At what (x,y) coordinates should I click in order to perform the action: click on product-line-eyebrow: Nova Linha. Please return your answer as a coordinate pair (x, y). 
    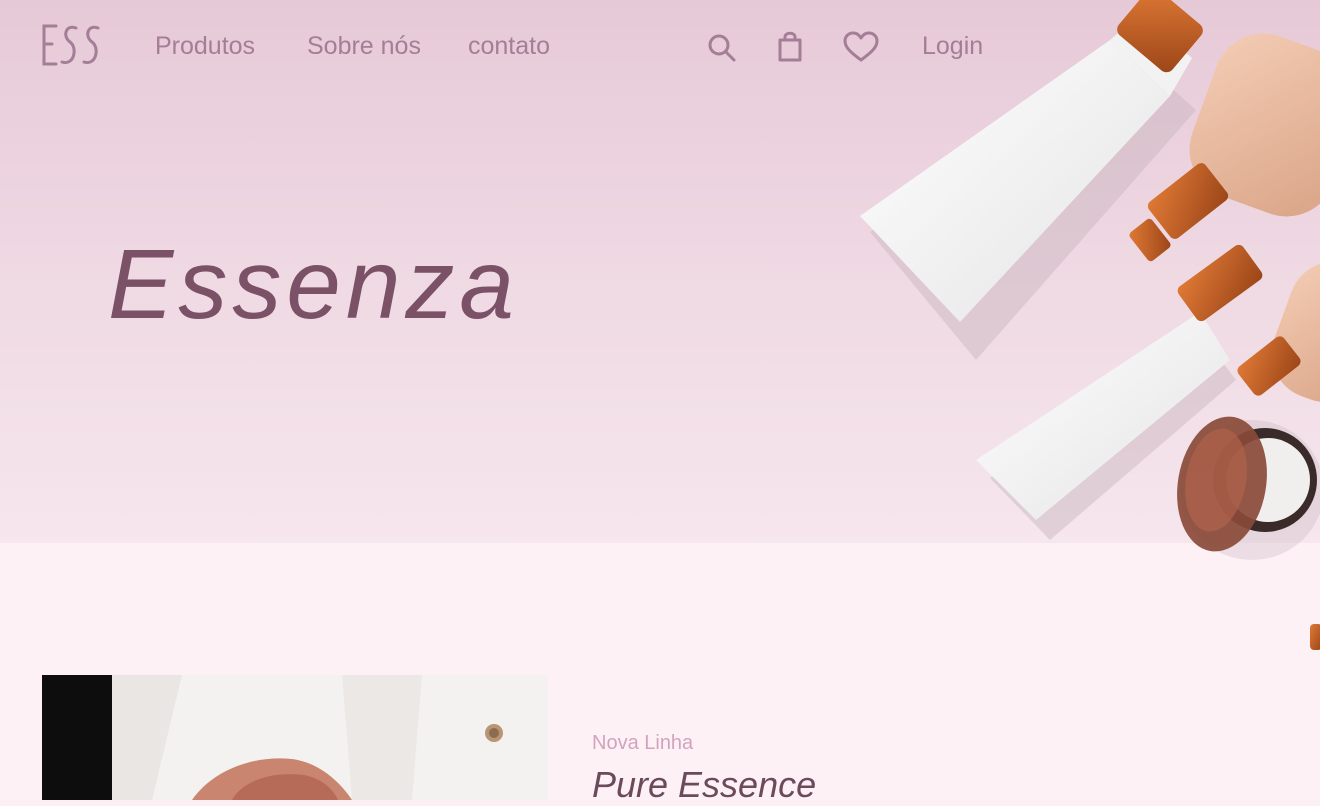
    Looking at the image, I should click on (643, 743).